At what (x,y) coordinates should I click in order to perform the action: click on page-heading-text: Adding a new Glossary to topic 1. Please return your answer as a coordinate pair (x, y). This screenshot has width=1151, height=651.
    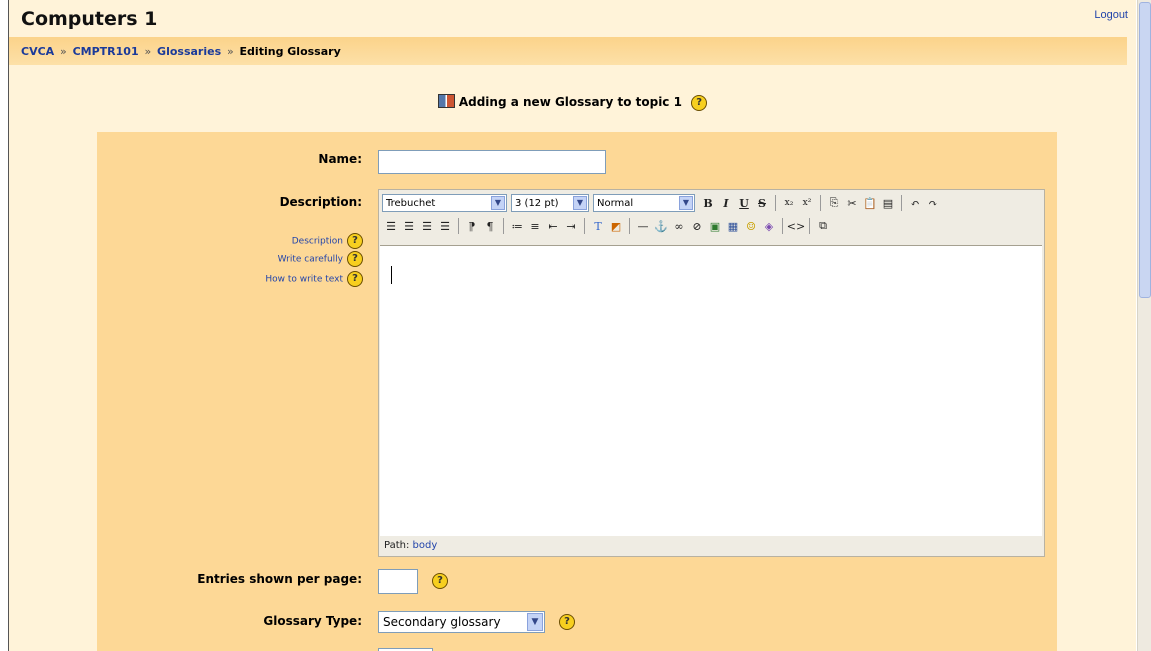
    Looking at the image, I should click on (570, 102).